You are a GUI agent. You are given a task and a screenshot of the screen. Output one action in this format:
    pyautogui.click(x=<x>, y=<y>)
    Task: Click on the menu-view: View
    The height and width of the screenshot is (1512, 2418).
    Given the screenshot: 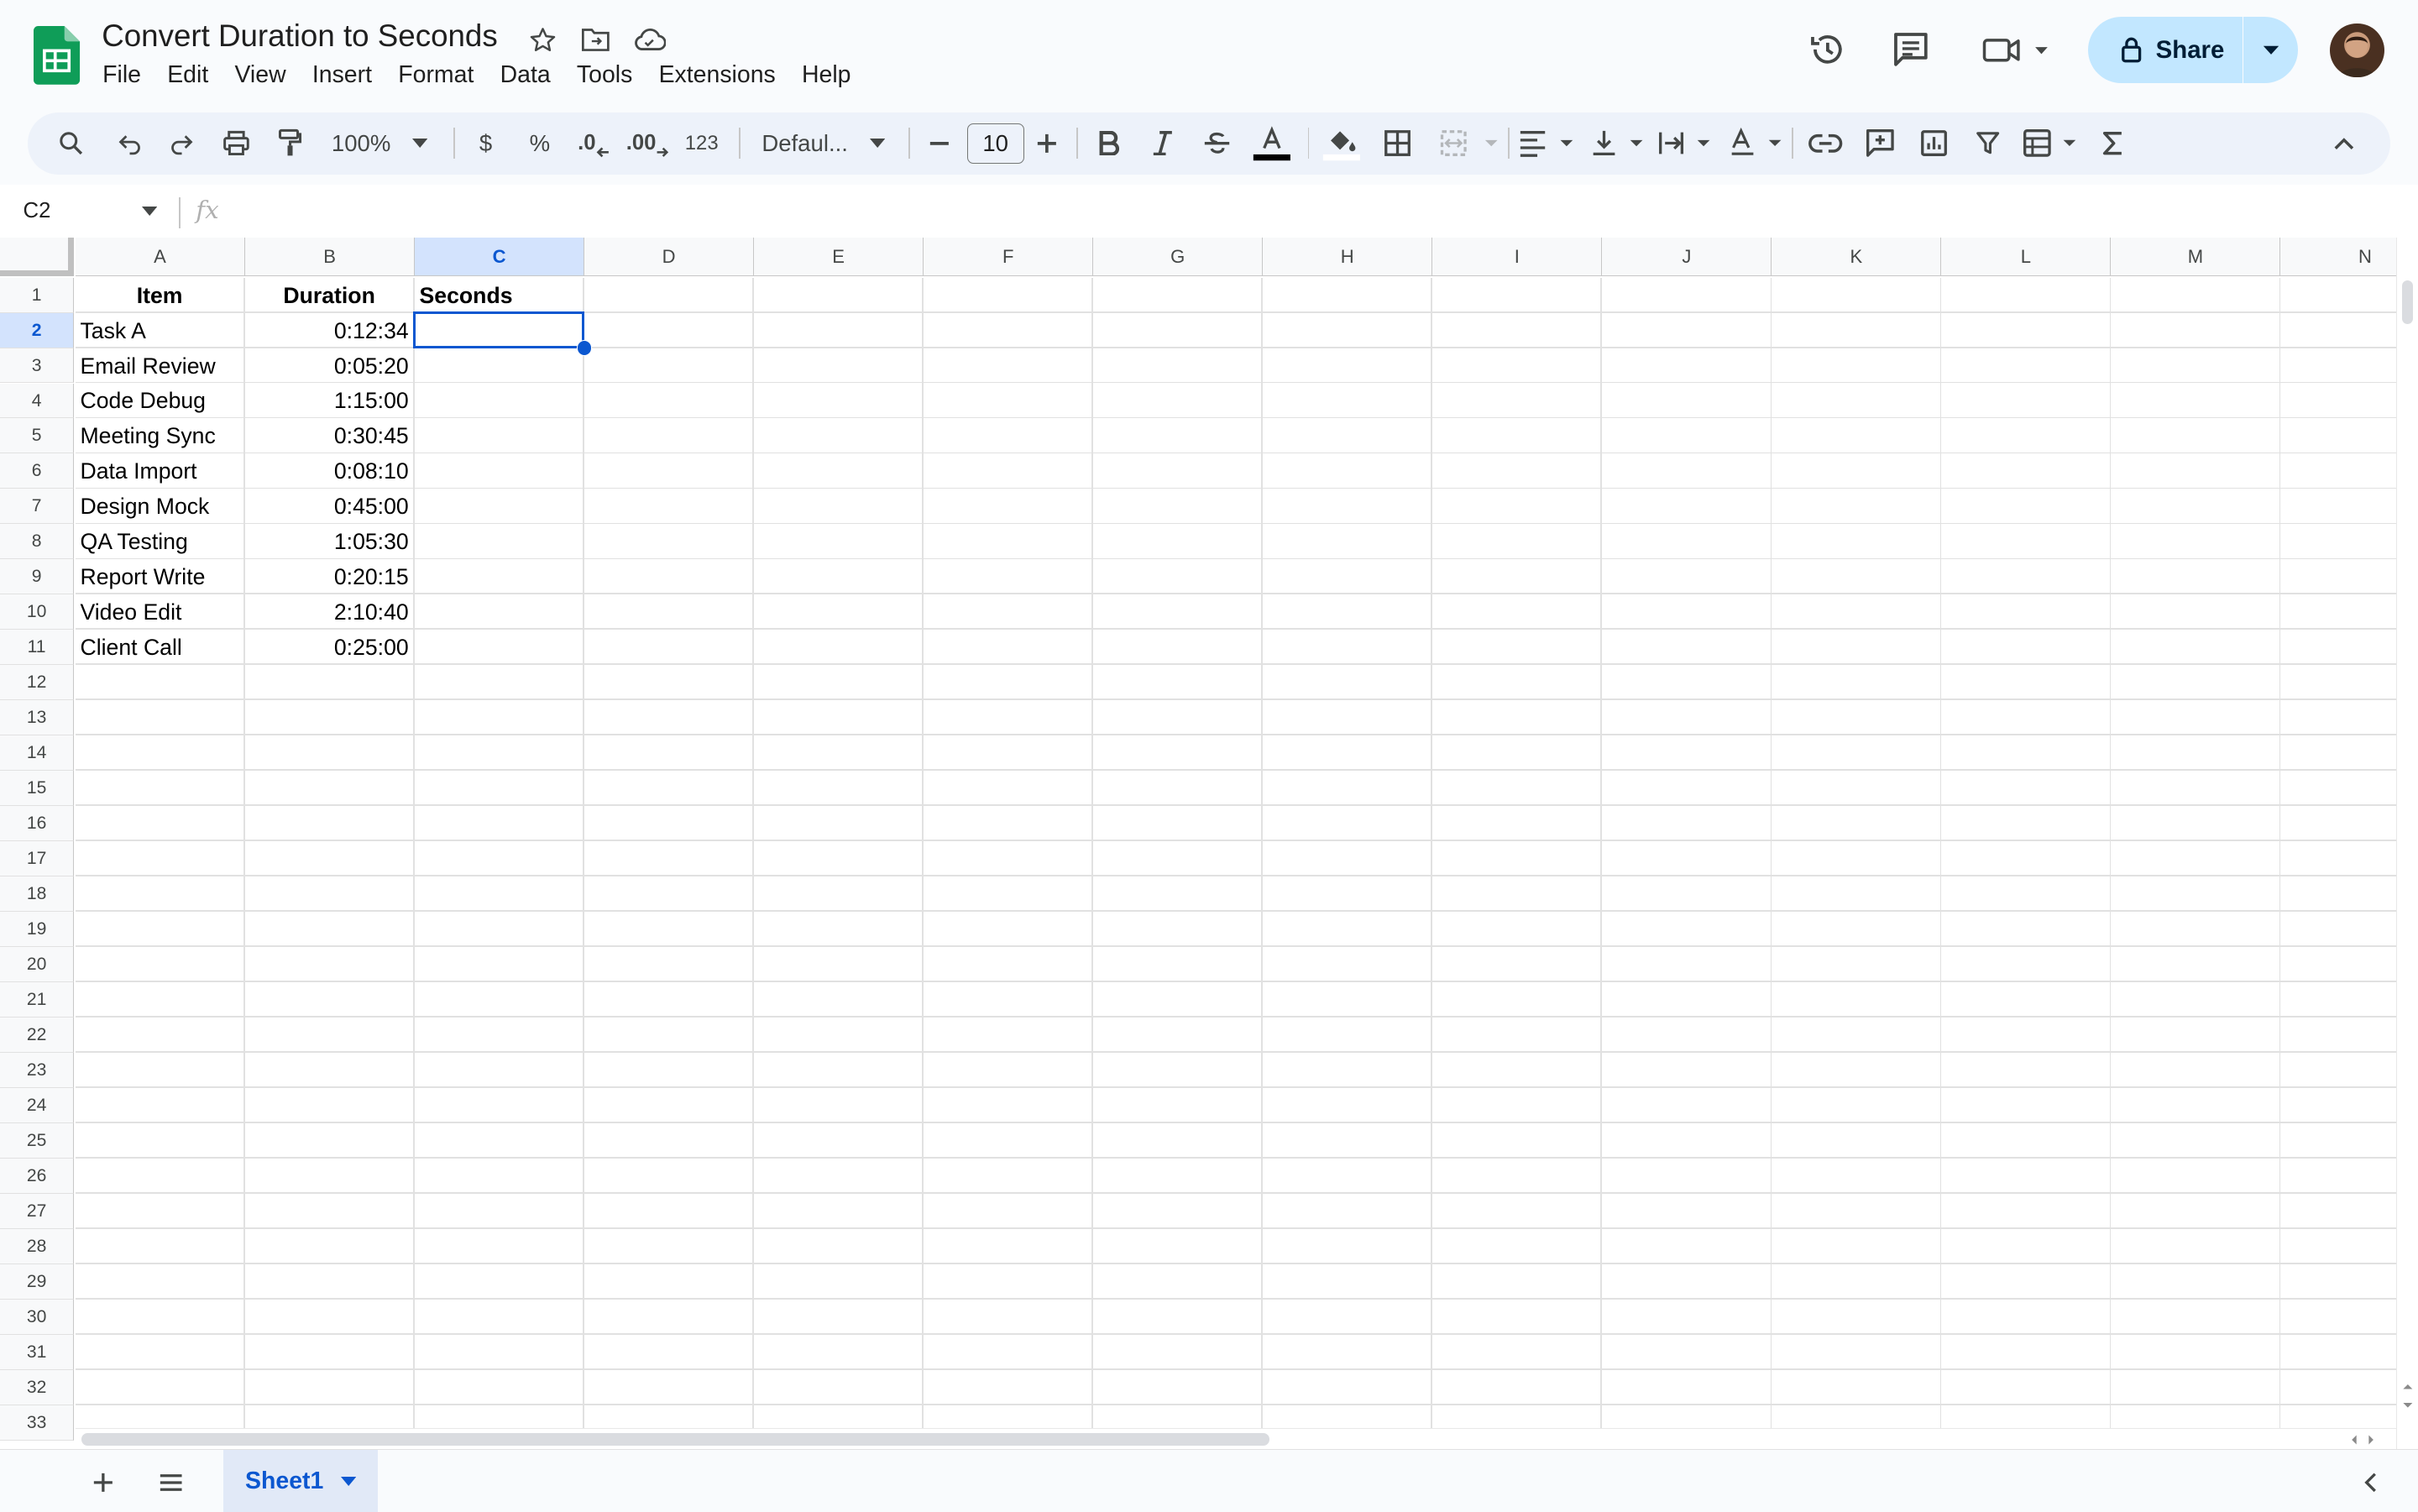 What is the action you would take?
    pyautogui.click(x=260, y=75)
    